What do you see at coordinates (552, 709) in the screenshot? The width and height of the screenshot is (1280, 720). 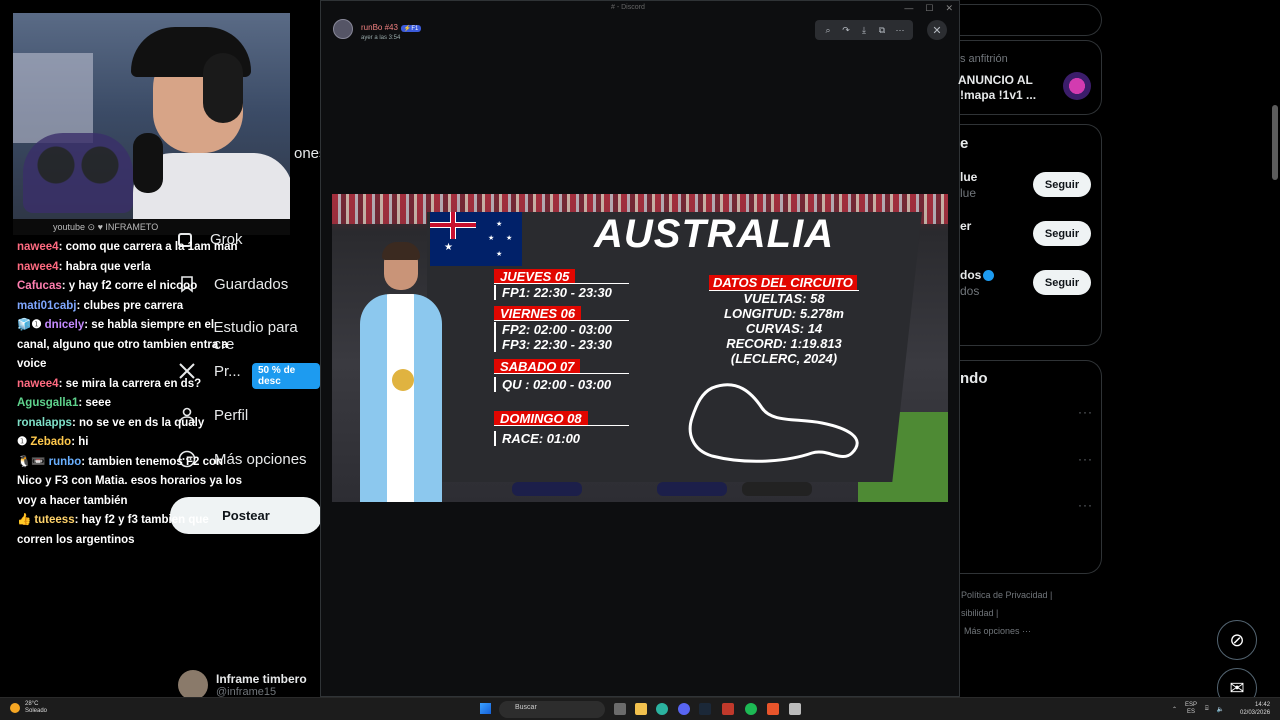 I see `taskbar-search: Buscar` at bounding box center [552, 709].